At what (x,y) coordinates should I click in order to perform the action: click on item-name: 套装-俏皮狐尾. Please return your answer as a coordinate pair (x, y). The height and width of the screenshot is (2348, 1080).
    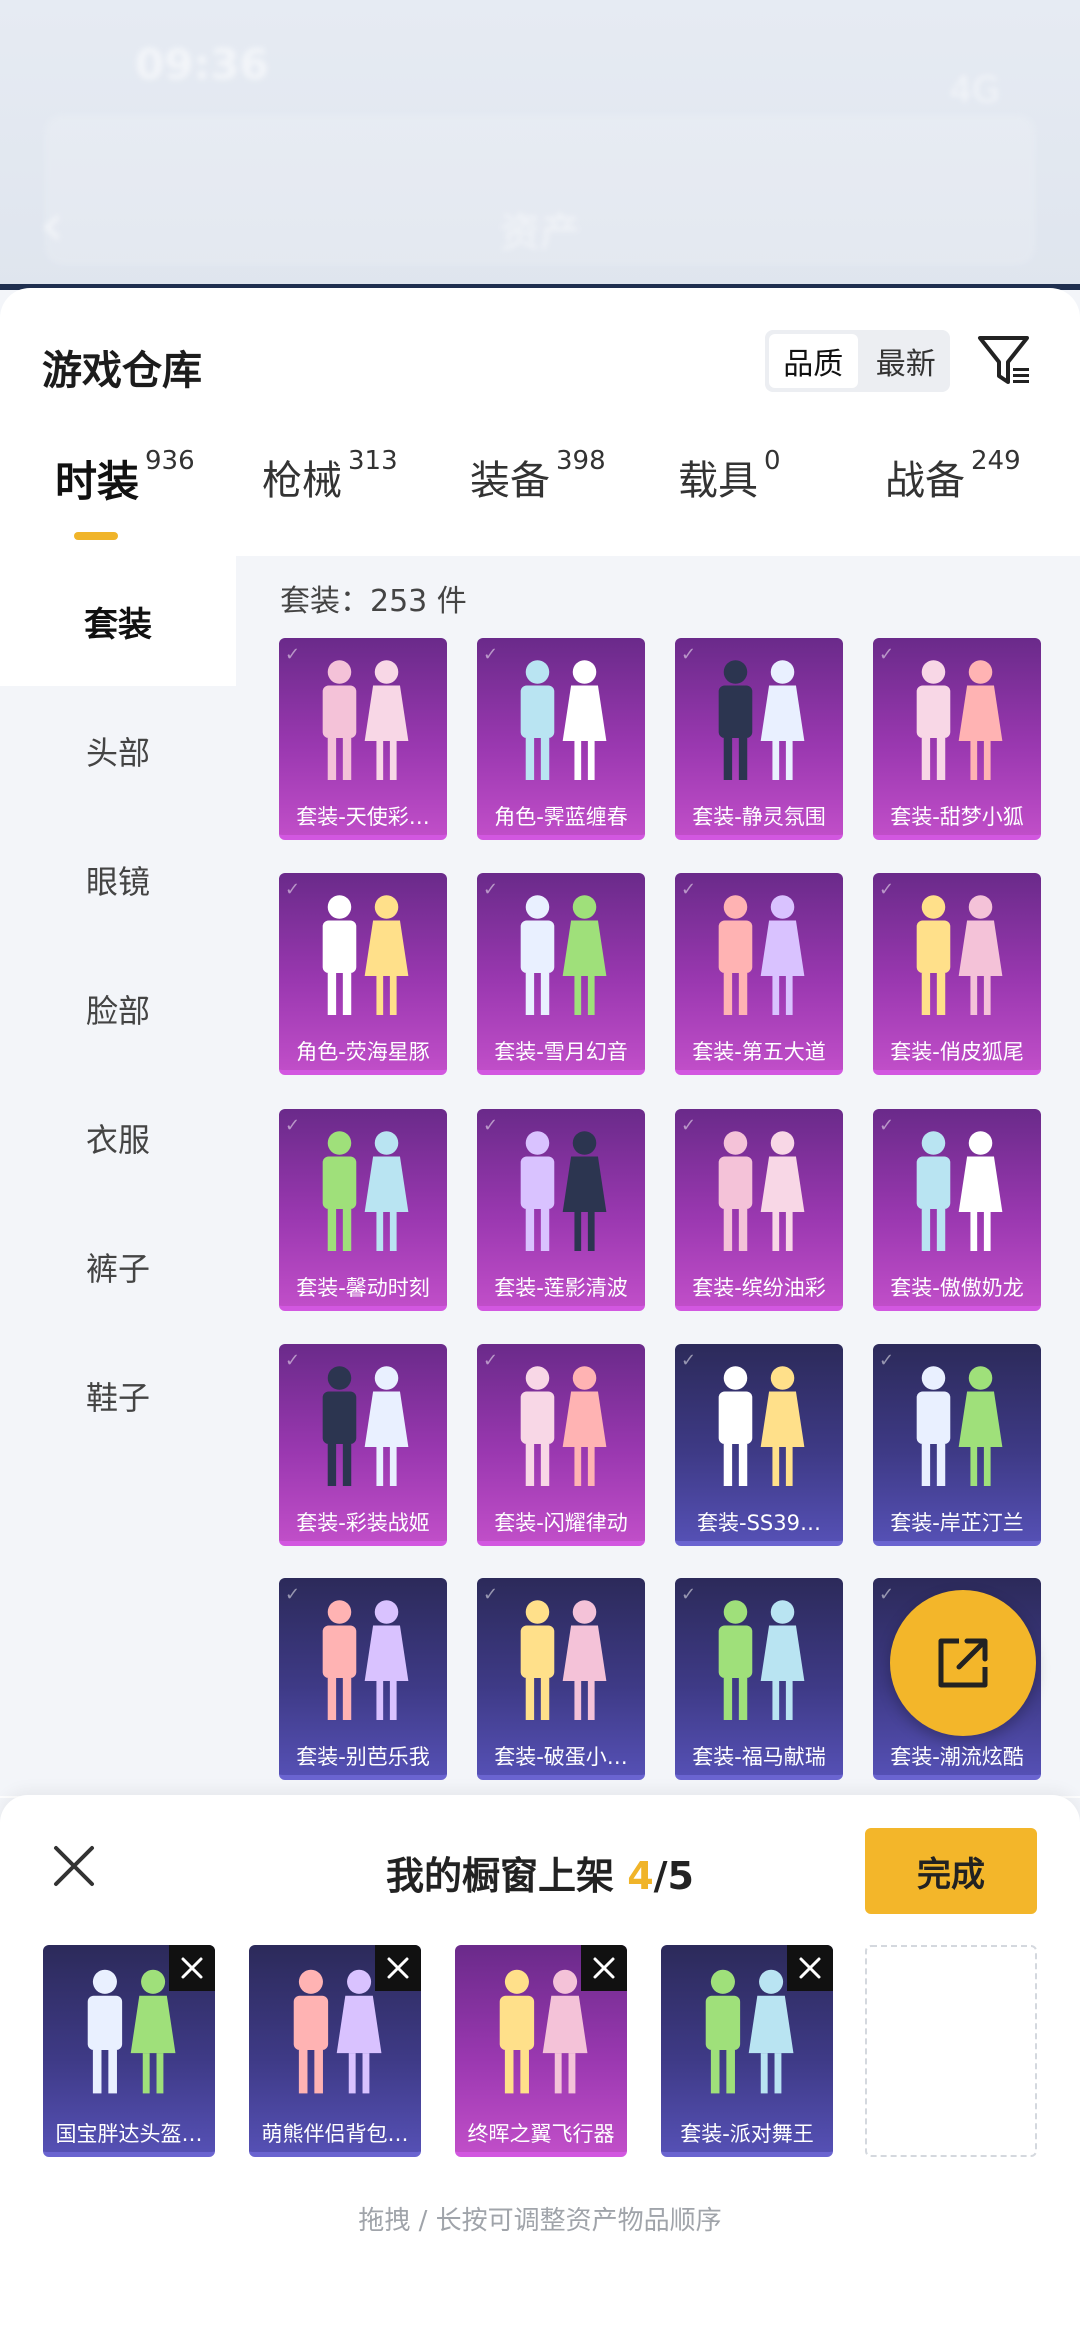
    Looking at the image, I should click on (957, 1052).